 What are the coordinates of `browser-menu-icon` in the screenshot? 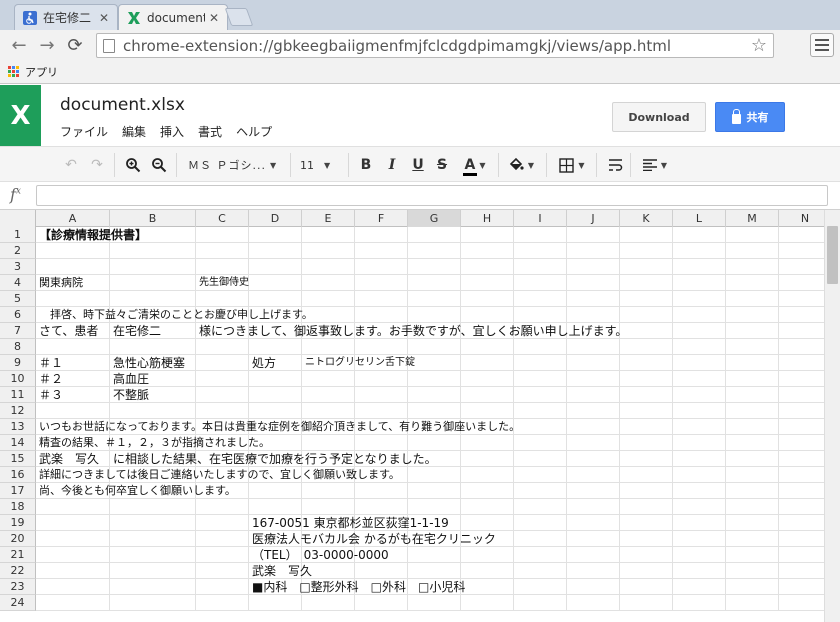 It's located at (822, 45).